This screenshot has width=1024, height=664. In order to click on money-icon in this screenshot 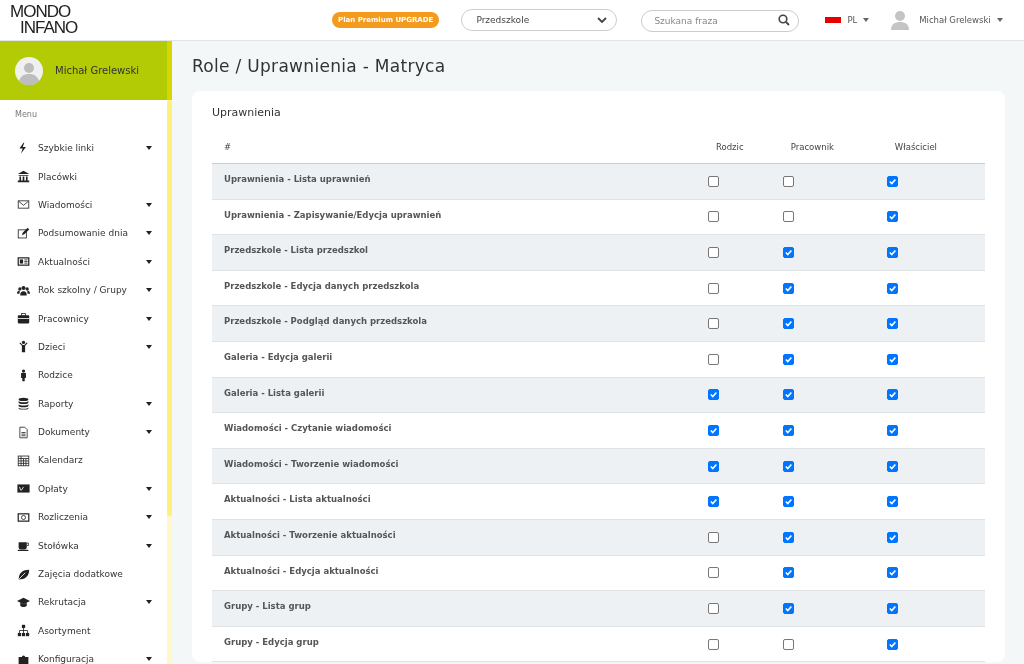, I will do `click(23, 517)`.